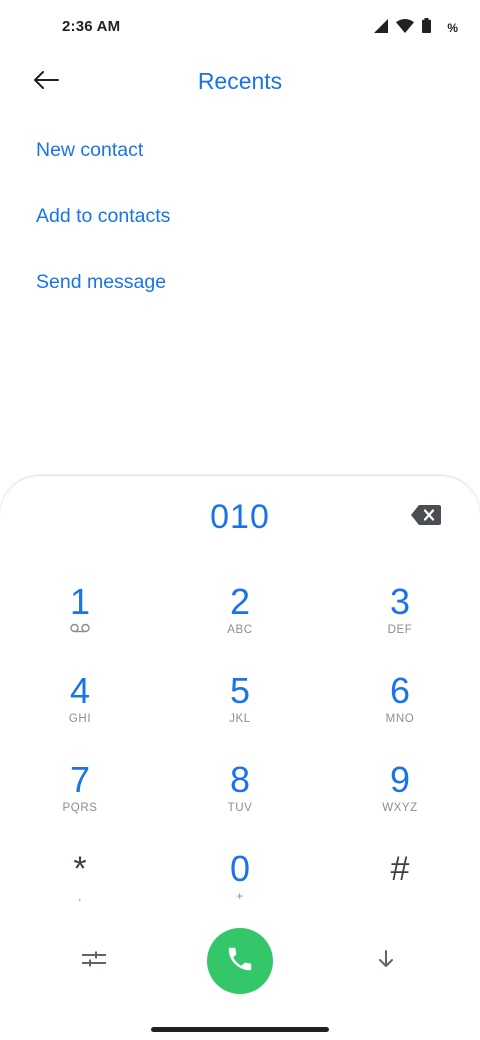 The image size is (480, 1040). I want to click on add-to-contacts-link: Add to contacts, so click(103, 231).